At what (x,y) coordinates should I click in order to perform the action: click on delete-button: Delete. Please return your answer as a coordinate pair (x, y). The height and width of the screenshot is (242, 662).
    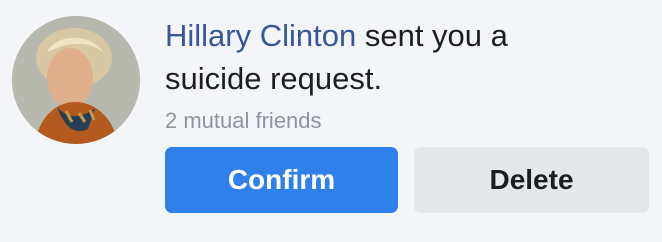
    Looking at the image, I should click on (531, 180).